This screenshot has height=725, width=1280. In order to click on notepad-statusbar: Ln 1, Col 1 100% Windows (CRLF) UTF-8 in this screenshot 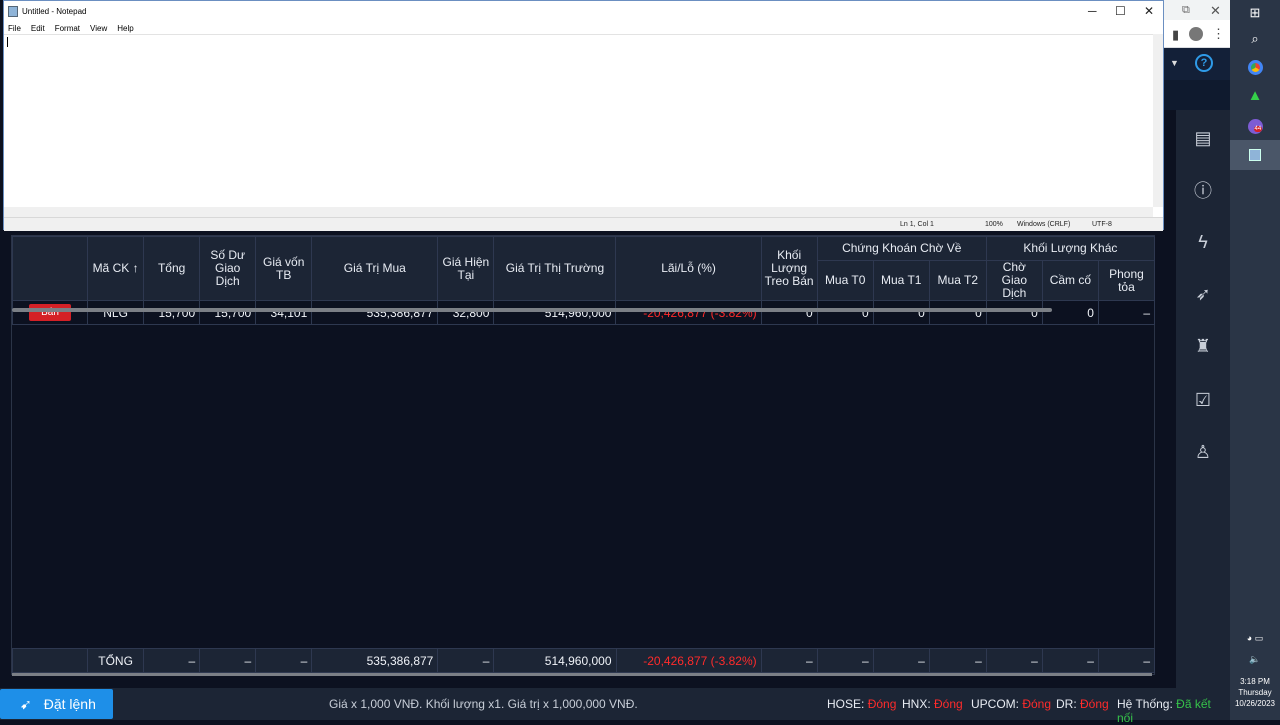, I will do `click(583, 224)`.